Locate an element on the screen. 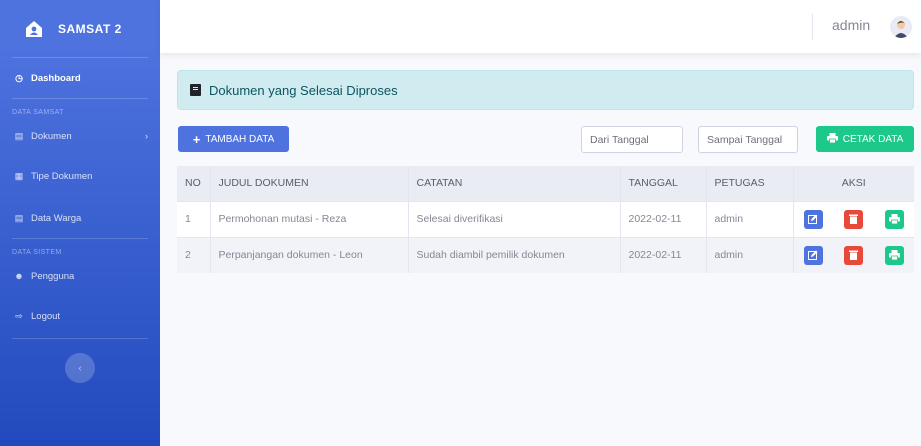 The image size is (921, 446). page-title: Dokumen yang Selesai Diproses is located at coordinates (303, 90).